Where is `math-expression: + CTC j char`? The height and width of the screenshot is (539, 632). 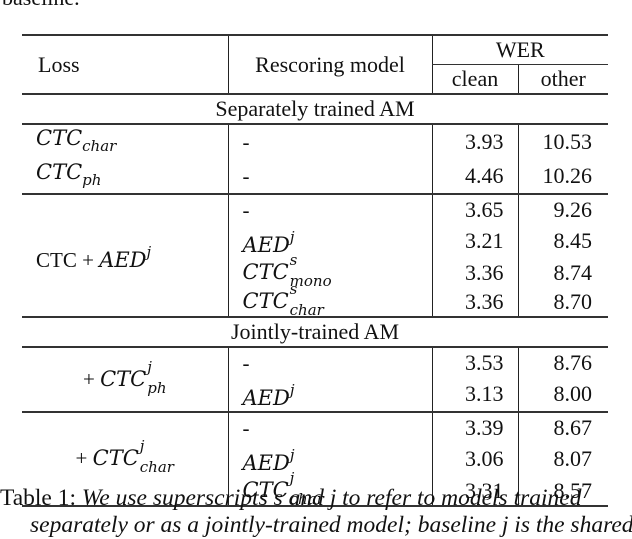
math-expression: + CTC j char is located at coordinates (124, 456).